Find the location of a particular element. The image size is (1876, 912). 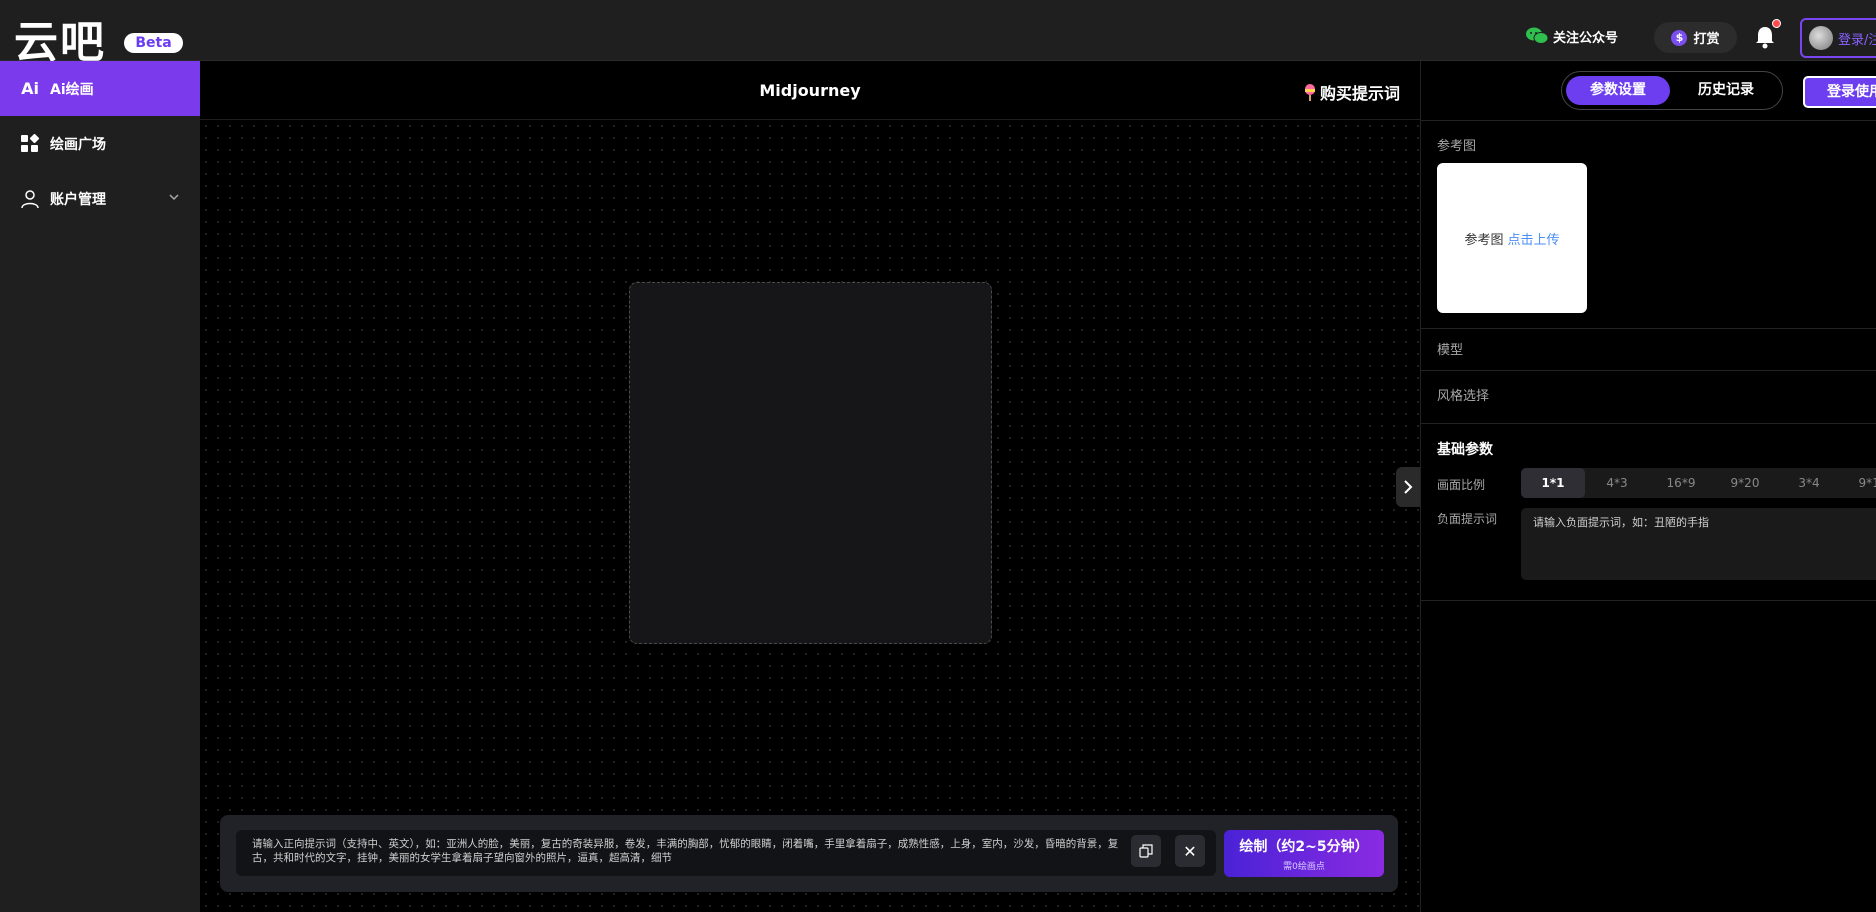

base-params-title: 基础参数 is located at coordinates (1465, 450).